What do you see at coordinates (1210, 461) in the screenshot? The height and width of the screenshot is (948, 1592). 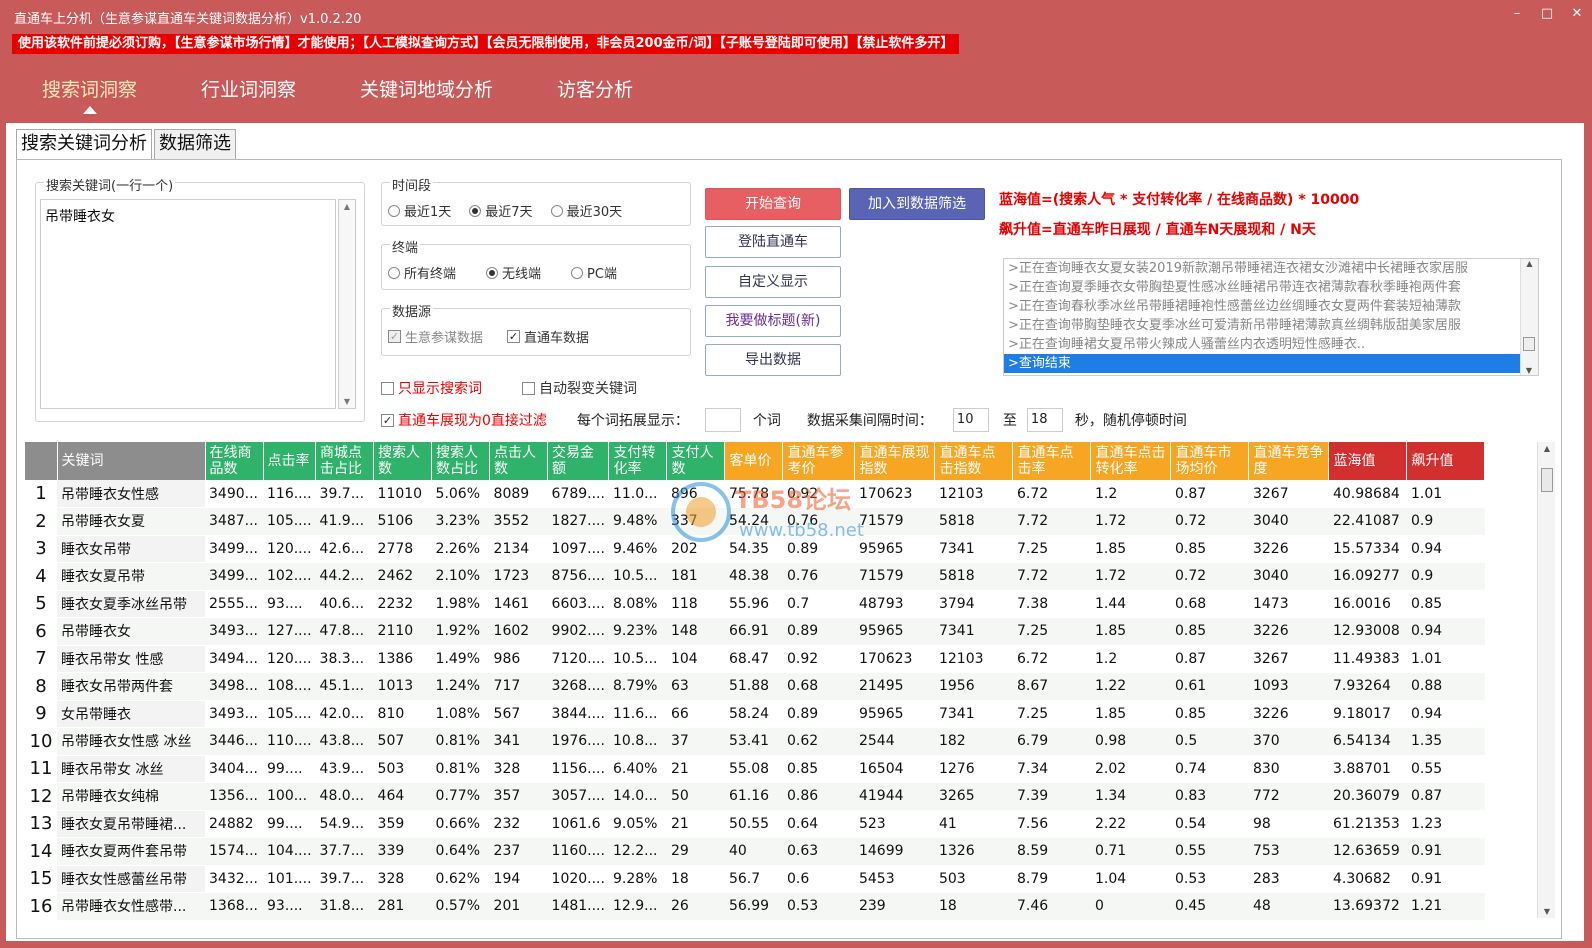 I see `table-header-cell: 直通车市场均价` at bounding box center [1210, 461].